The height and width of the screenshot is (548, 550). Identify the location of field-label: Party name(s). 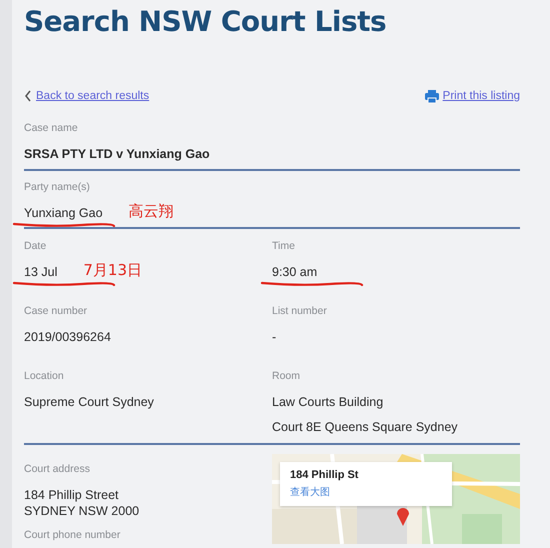
(57, 187).